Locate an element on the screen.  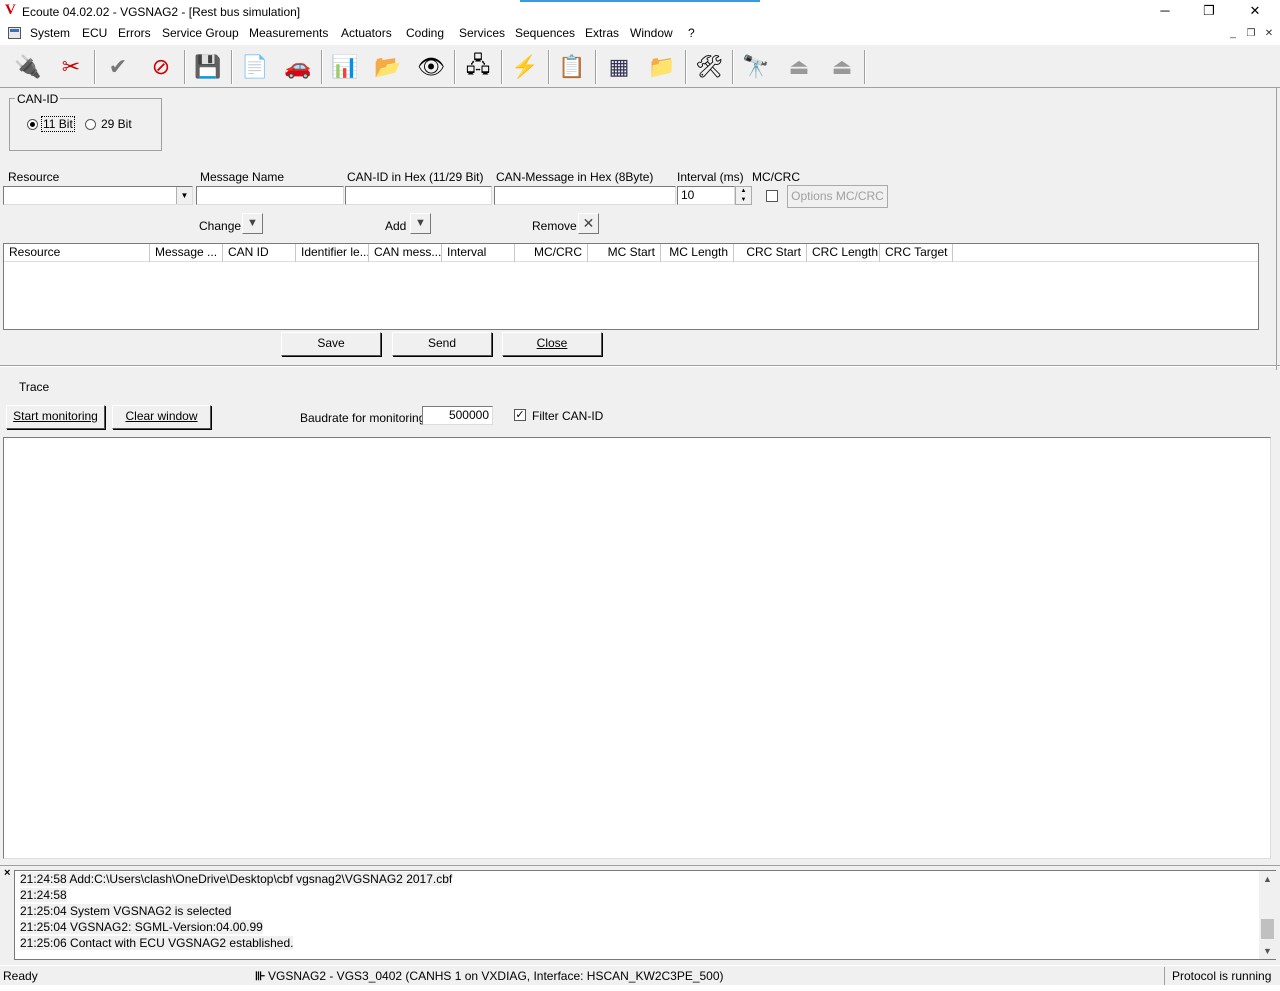
log-close-icon: × is located at coordinates (7, 873).